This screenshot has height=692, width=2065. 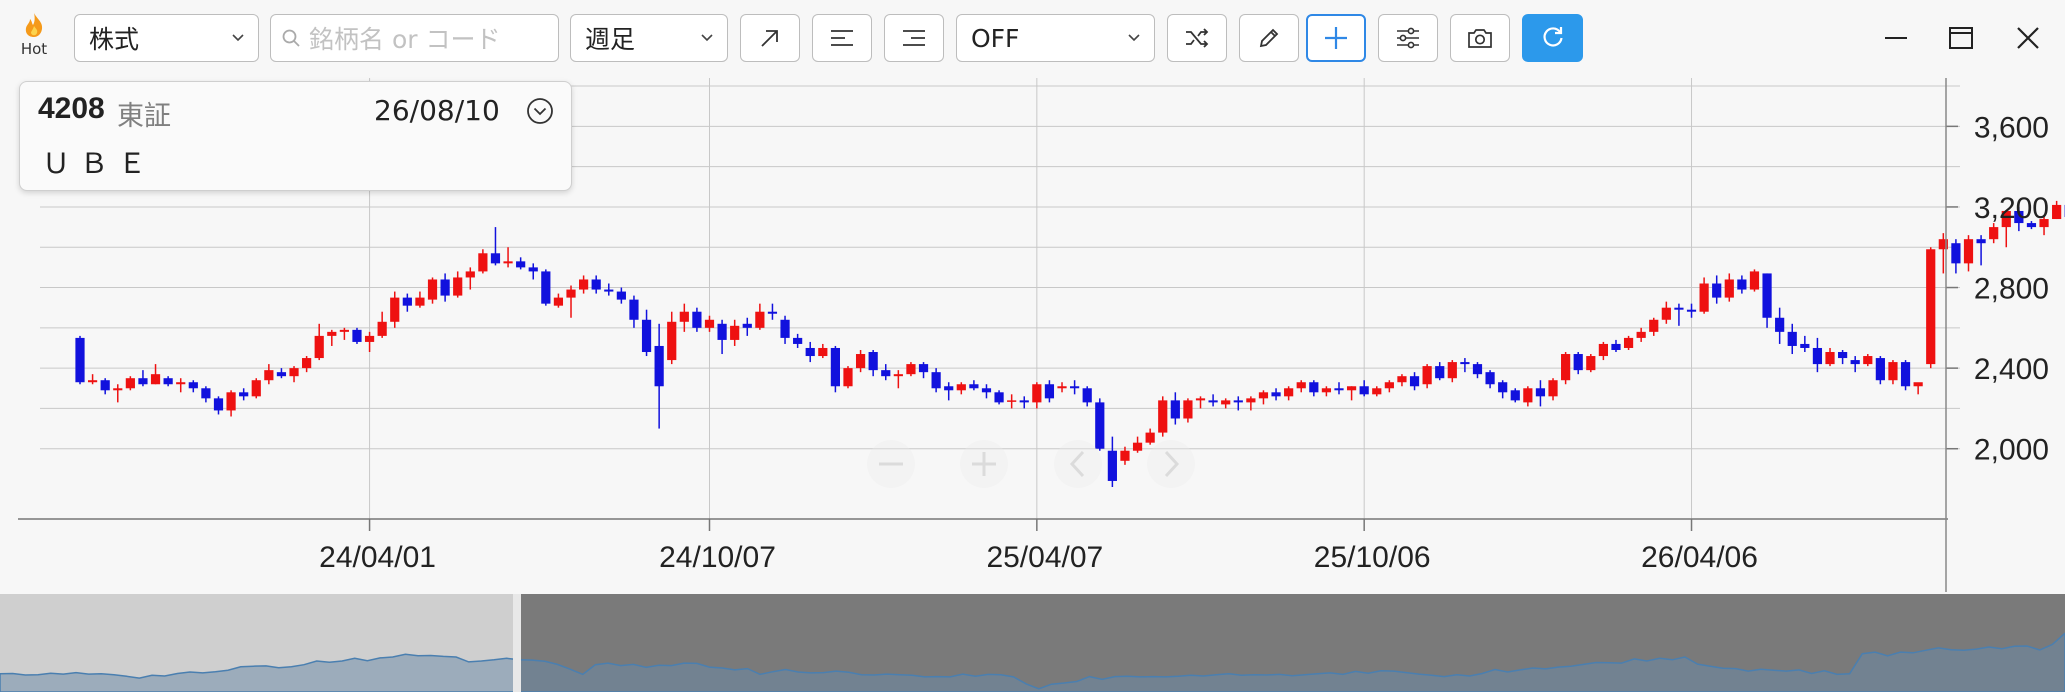 I want to click on zoom-out-button, so click(x=891, y=464).